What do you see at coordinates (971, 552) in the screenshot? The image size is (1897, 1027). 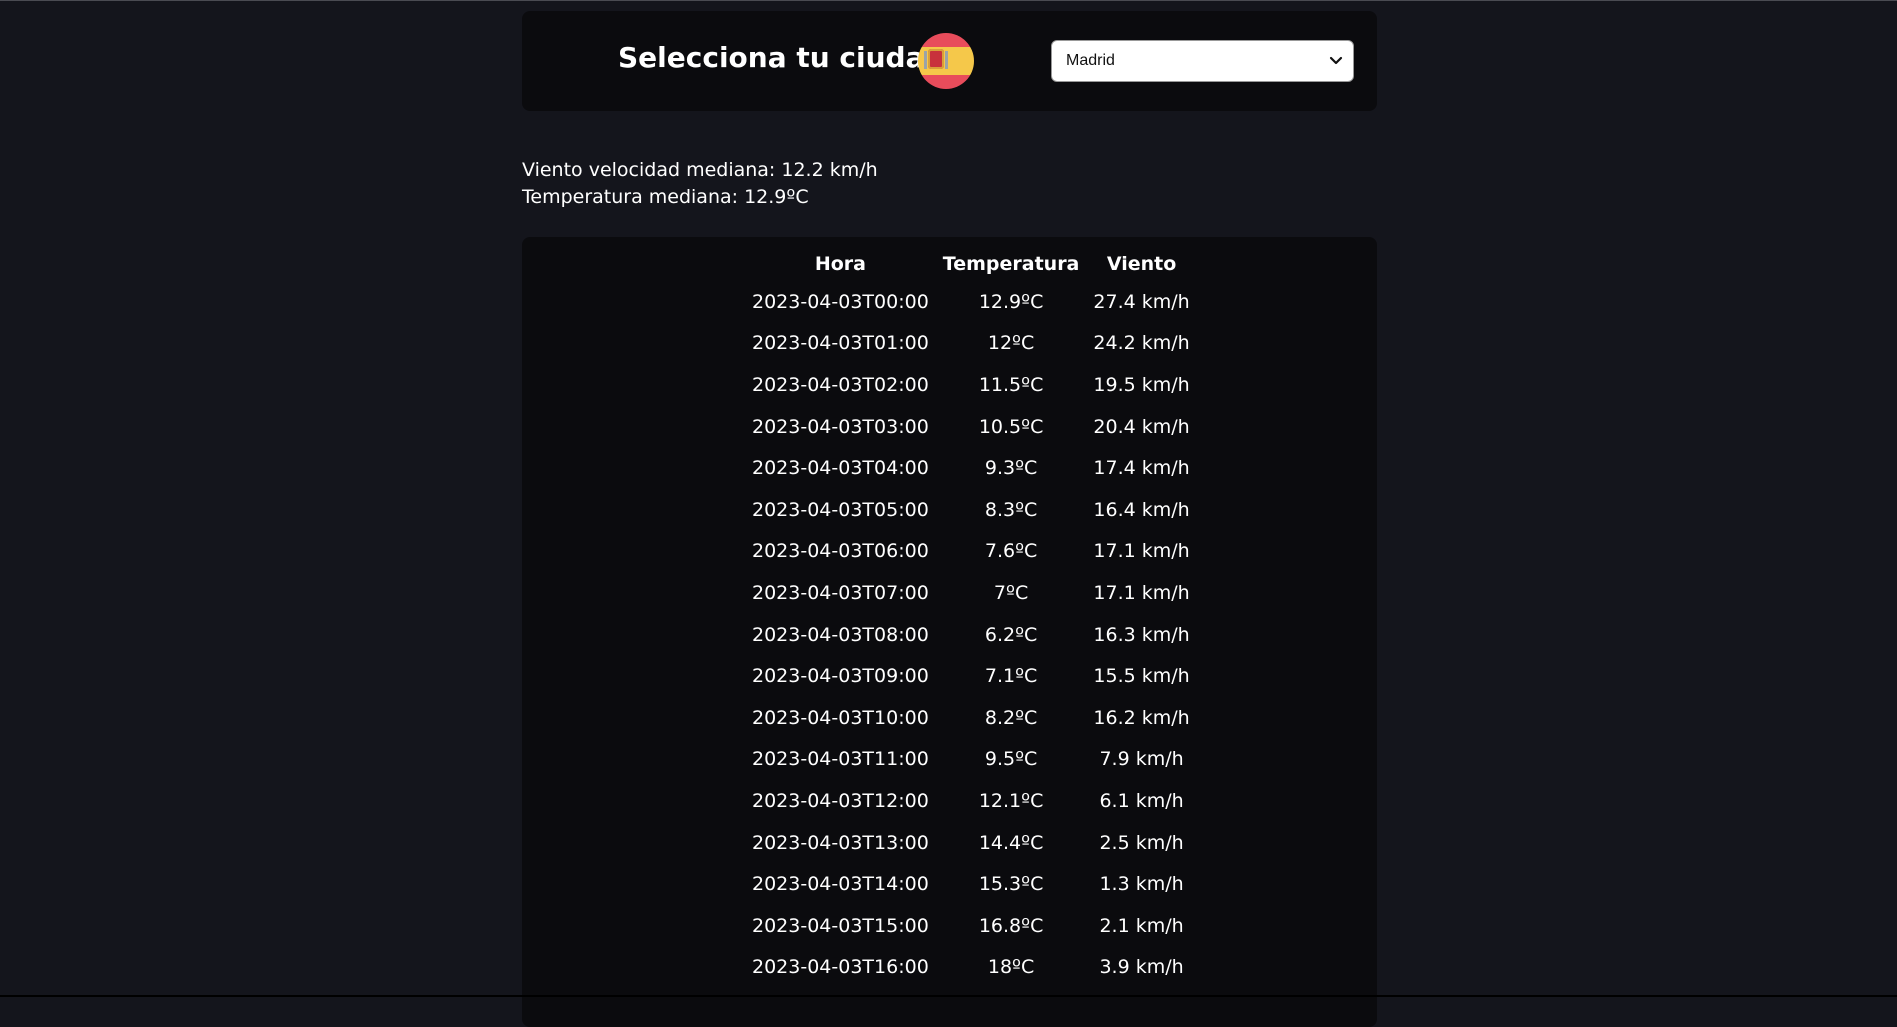 I see `table-row: 2023-04-03T06:00 7.6ºC 17.1 km/h` at bounding box center [971, 552].